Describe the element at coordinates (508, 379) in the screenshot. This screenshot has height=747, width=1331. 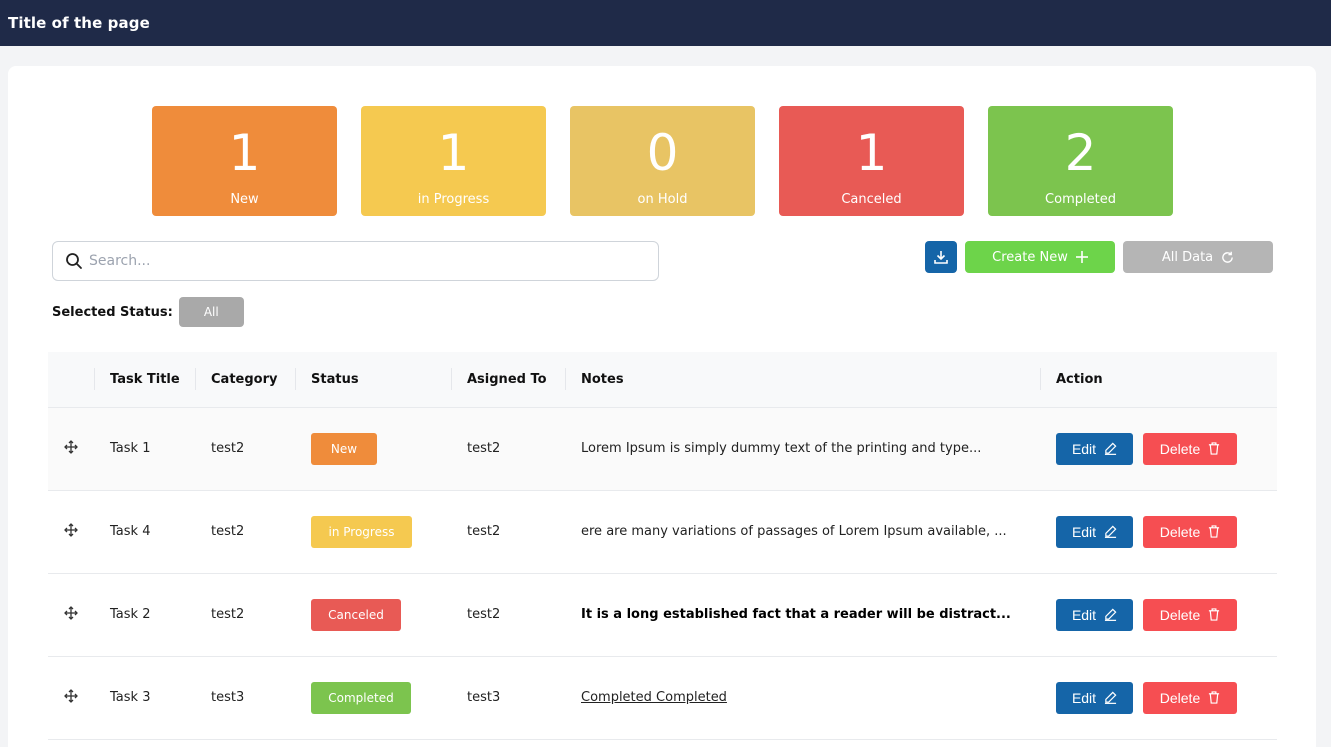
I see `column-header-assigned-to: Asigned To` at that location.